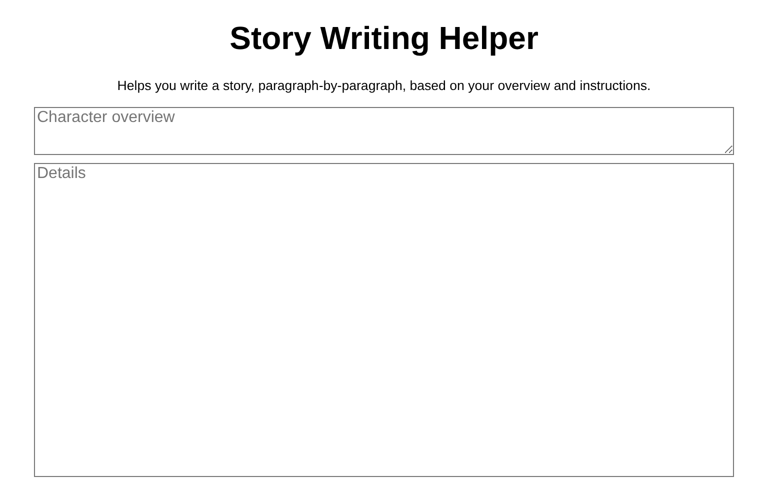  What do you see at coordinates (384, 131) in the screenshot?
I see `overview-field: Character overview` at bounding box center [384, 131].